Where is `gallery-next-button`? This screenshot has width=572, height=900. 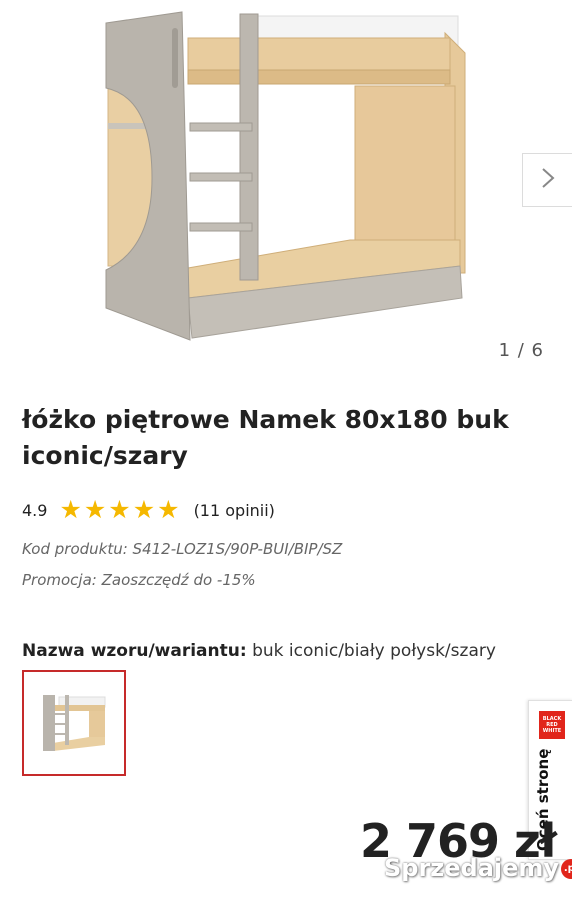 gallery-next-button is located at coordinates (547, 180).